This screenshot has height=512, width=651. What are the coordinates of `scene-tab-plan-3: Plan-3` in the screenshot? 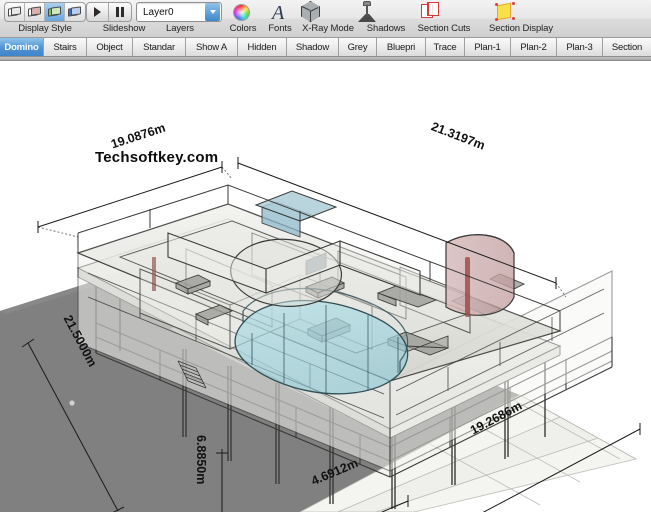 It's located at (580, 47).